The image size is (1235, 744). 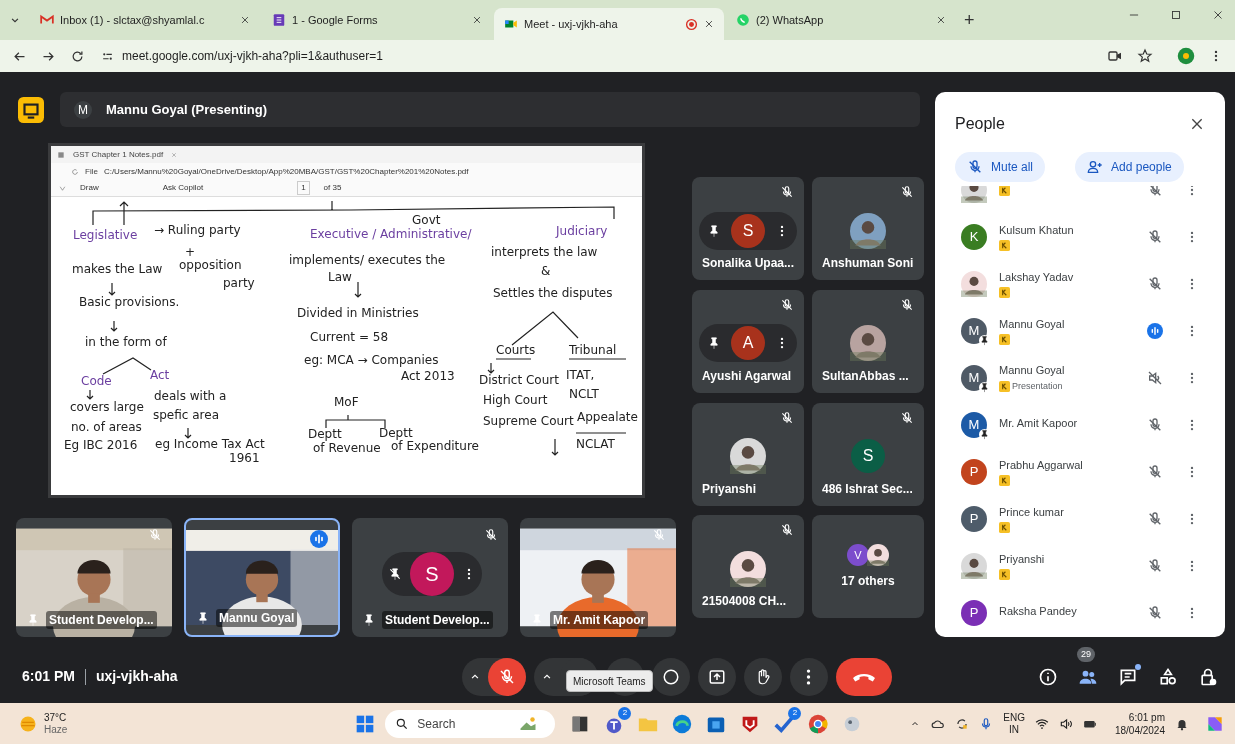 What do you see at coordinates (136, 676) in the screenshot?
I see `meeting-code: uxj-vjkh-aha` at bounding box center [136, 676].